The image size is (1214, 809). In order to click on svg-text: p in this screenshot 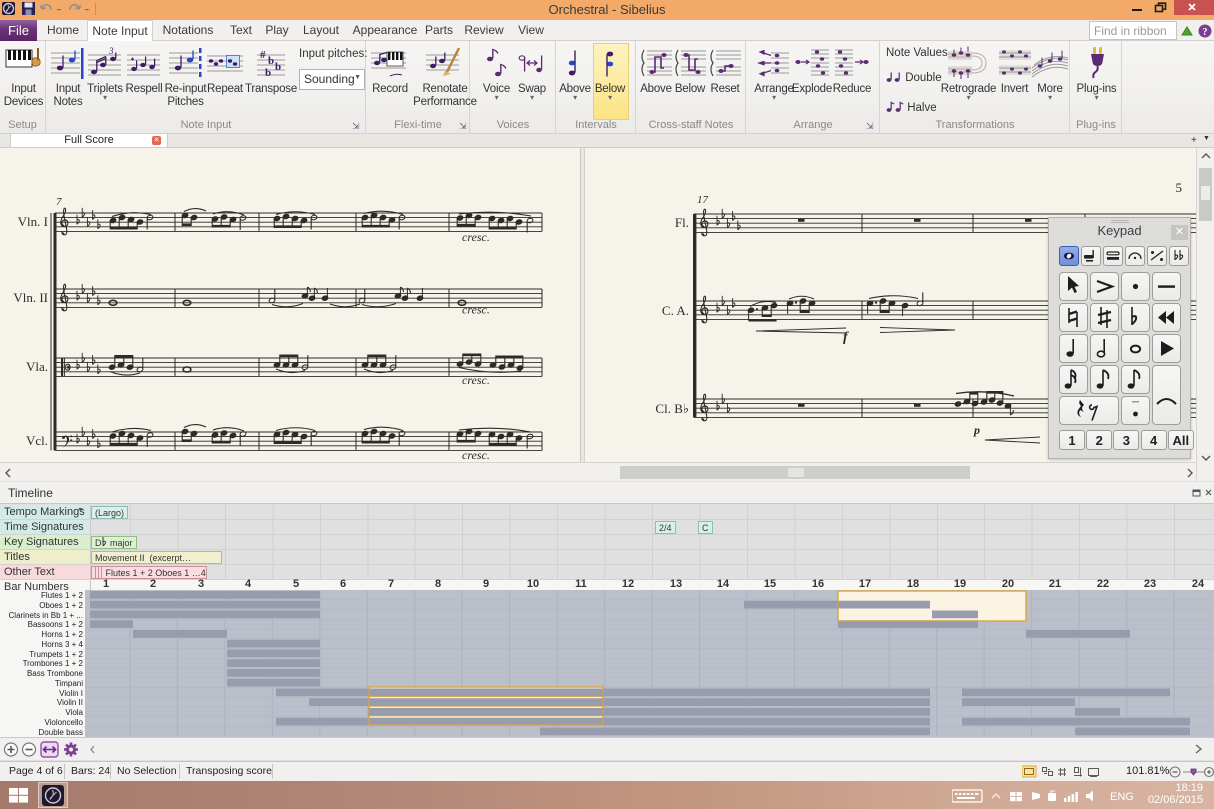, I will do `click(976, 430)`.